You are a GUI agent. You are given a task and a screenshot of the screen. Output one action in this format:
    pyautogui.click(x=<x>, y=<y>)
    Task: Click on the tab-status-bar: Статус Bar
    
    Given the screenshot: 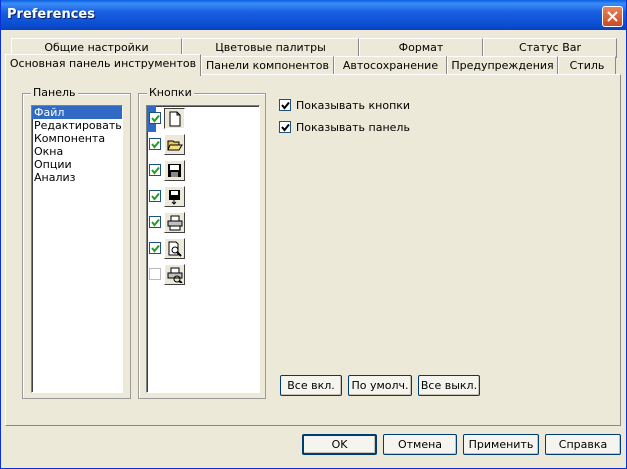 What is the action you would take?
    pyautogui.click(x=550, y=48)
    